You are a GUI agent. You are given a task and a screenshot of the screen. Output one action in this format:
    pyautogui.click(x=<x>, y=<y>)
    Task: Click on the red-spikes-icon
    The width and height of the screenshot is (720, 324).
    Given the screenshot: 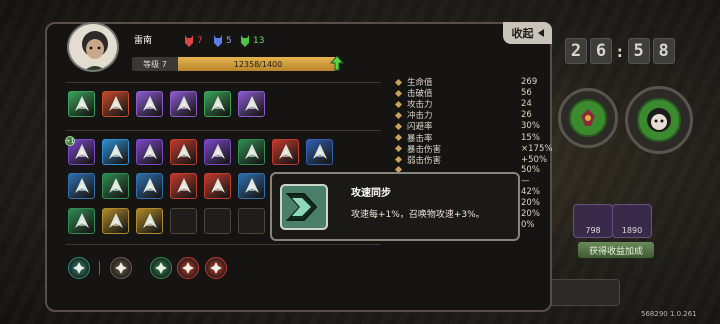 What is the action you would take?
    pyautogui.click(x=285, y=152)
    